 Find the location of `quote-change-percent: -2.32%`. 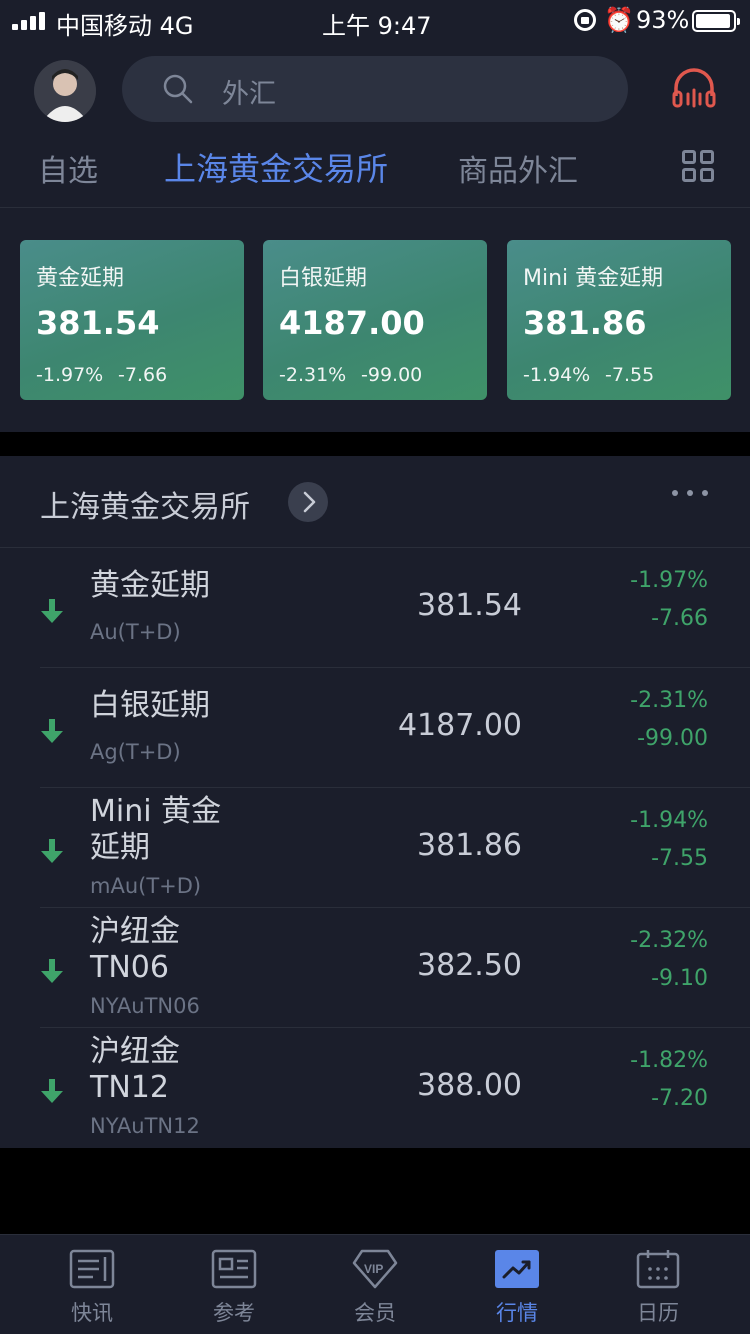

quote-change-percent: -2.32% is located at coordinates (669, 940).